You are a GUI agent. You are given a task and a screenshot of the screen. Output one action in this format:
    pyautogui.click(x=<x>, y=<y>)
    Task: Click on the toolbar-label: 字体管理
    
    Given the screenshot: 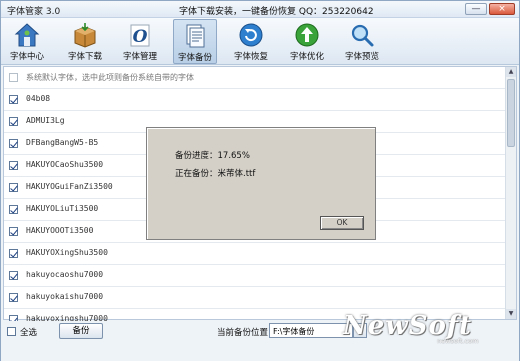 What is the action you would take?
    pyautogui.click(x=139, y=57)
    